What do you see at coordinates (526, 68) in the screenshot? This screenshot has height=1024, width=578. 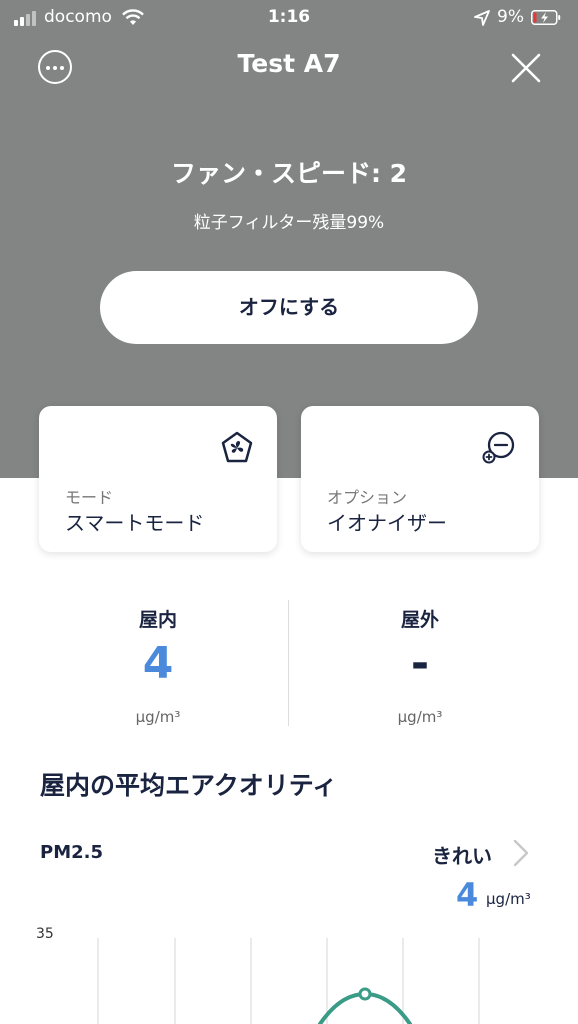 I see `close-icon` at bounding box center [526, 68].